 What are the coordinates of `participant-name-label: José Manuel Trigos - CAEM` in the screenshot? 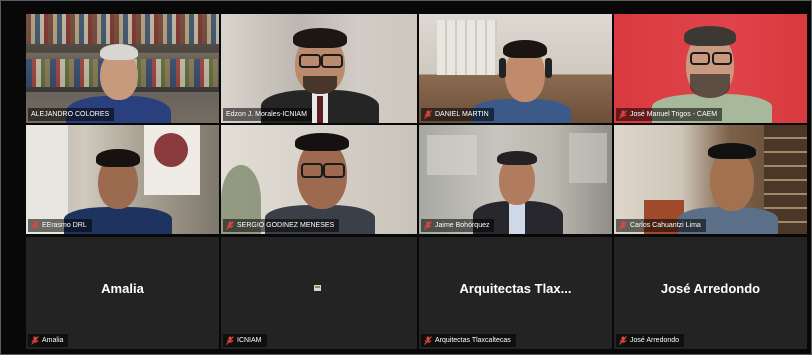 It's located at (669, 114).